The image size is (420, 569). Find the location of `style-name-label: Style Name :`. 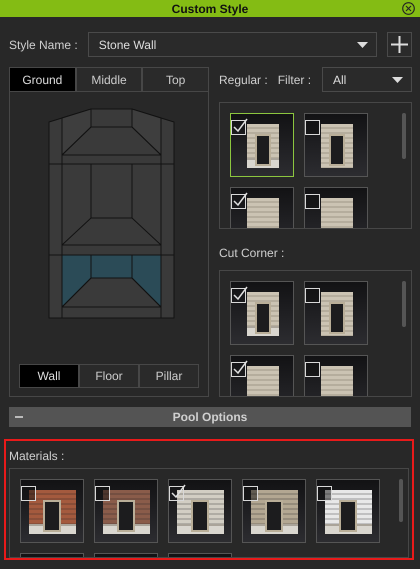

style-name-label: Style Name : is located at coordinates (43, 45).